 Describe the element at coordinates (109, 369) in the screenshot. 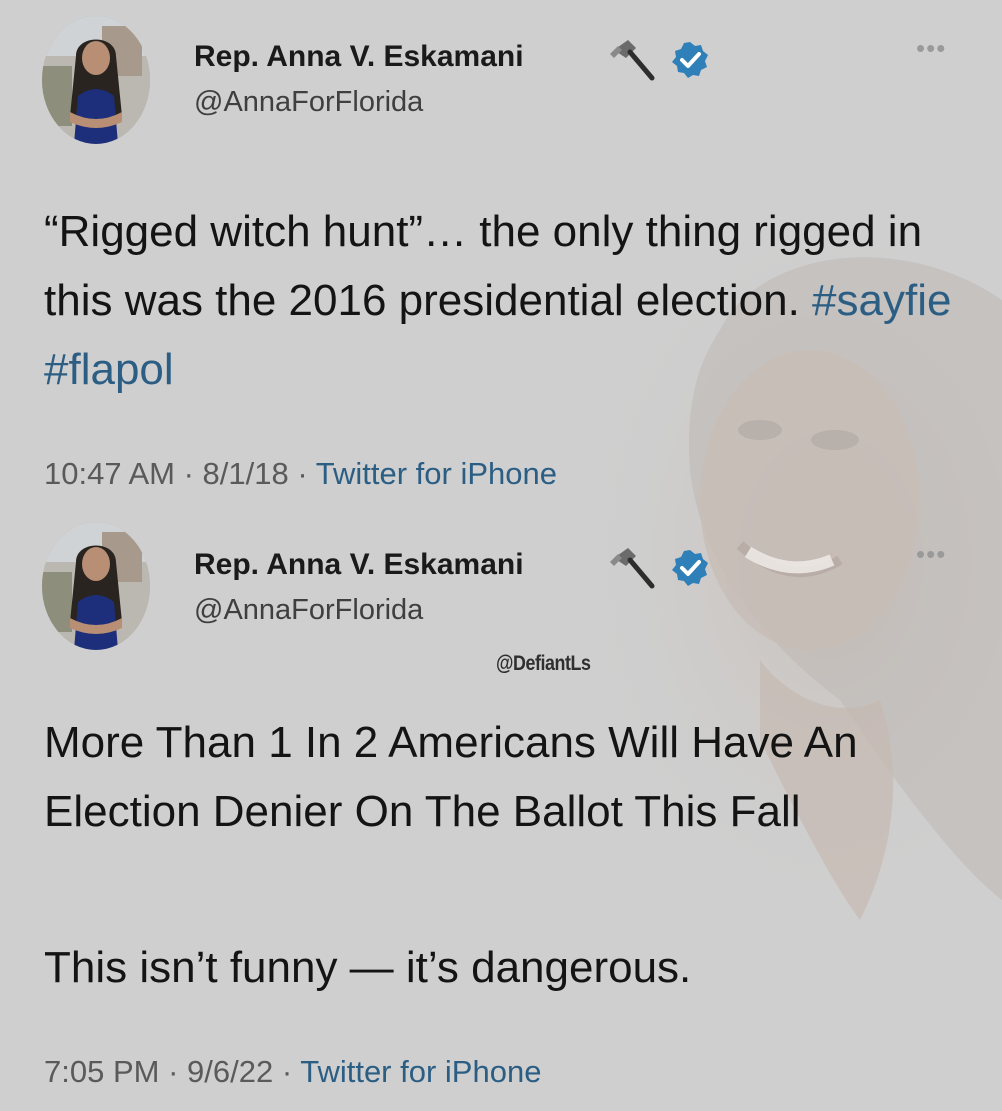

I see `hashtag-link: #flapol` at that location.